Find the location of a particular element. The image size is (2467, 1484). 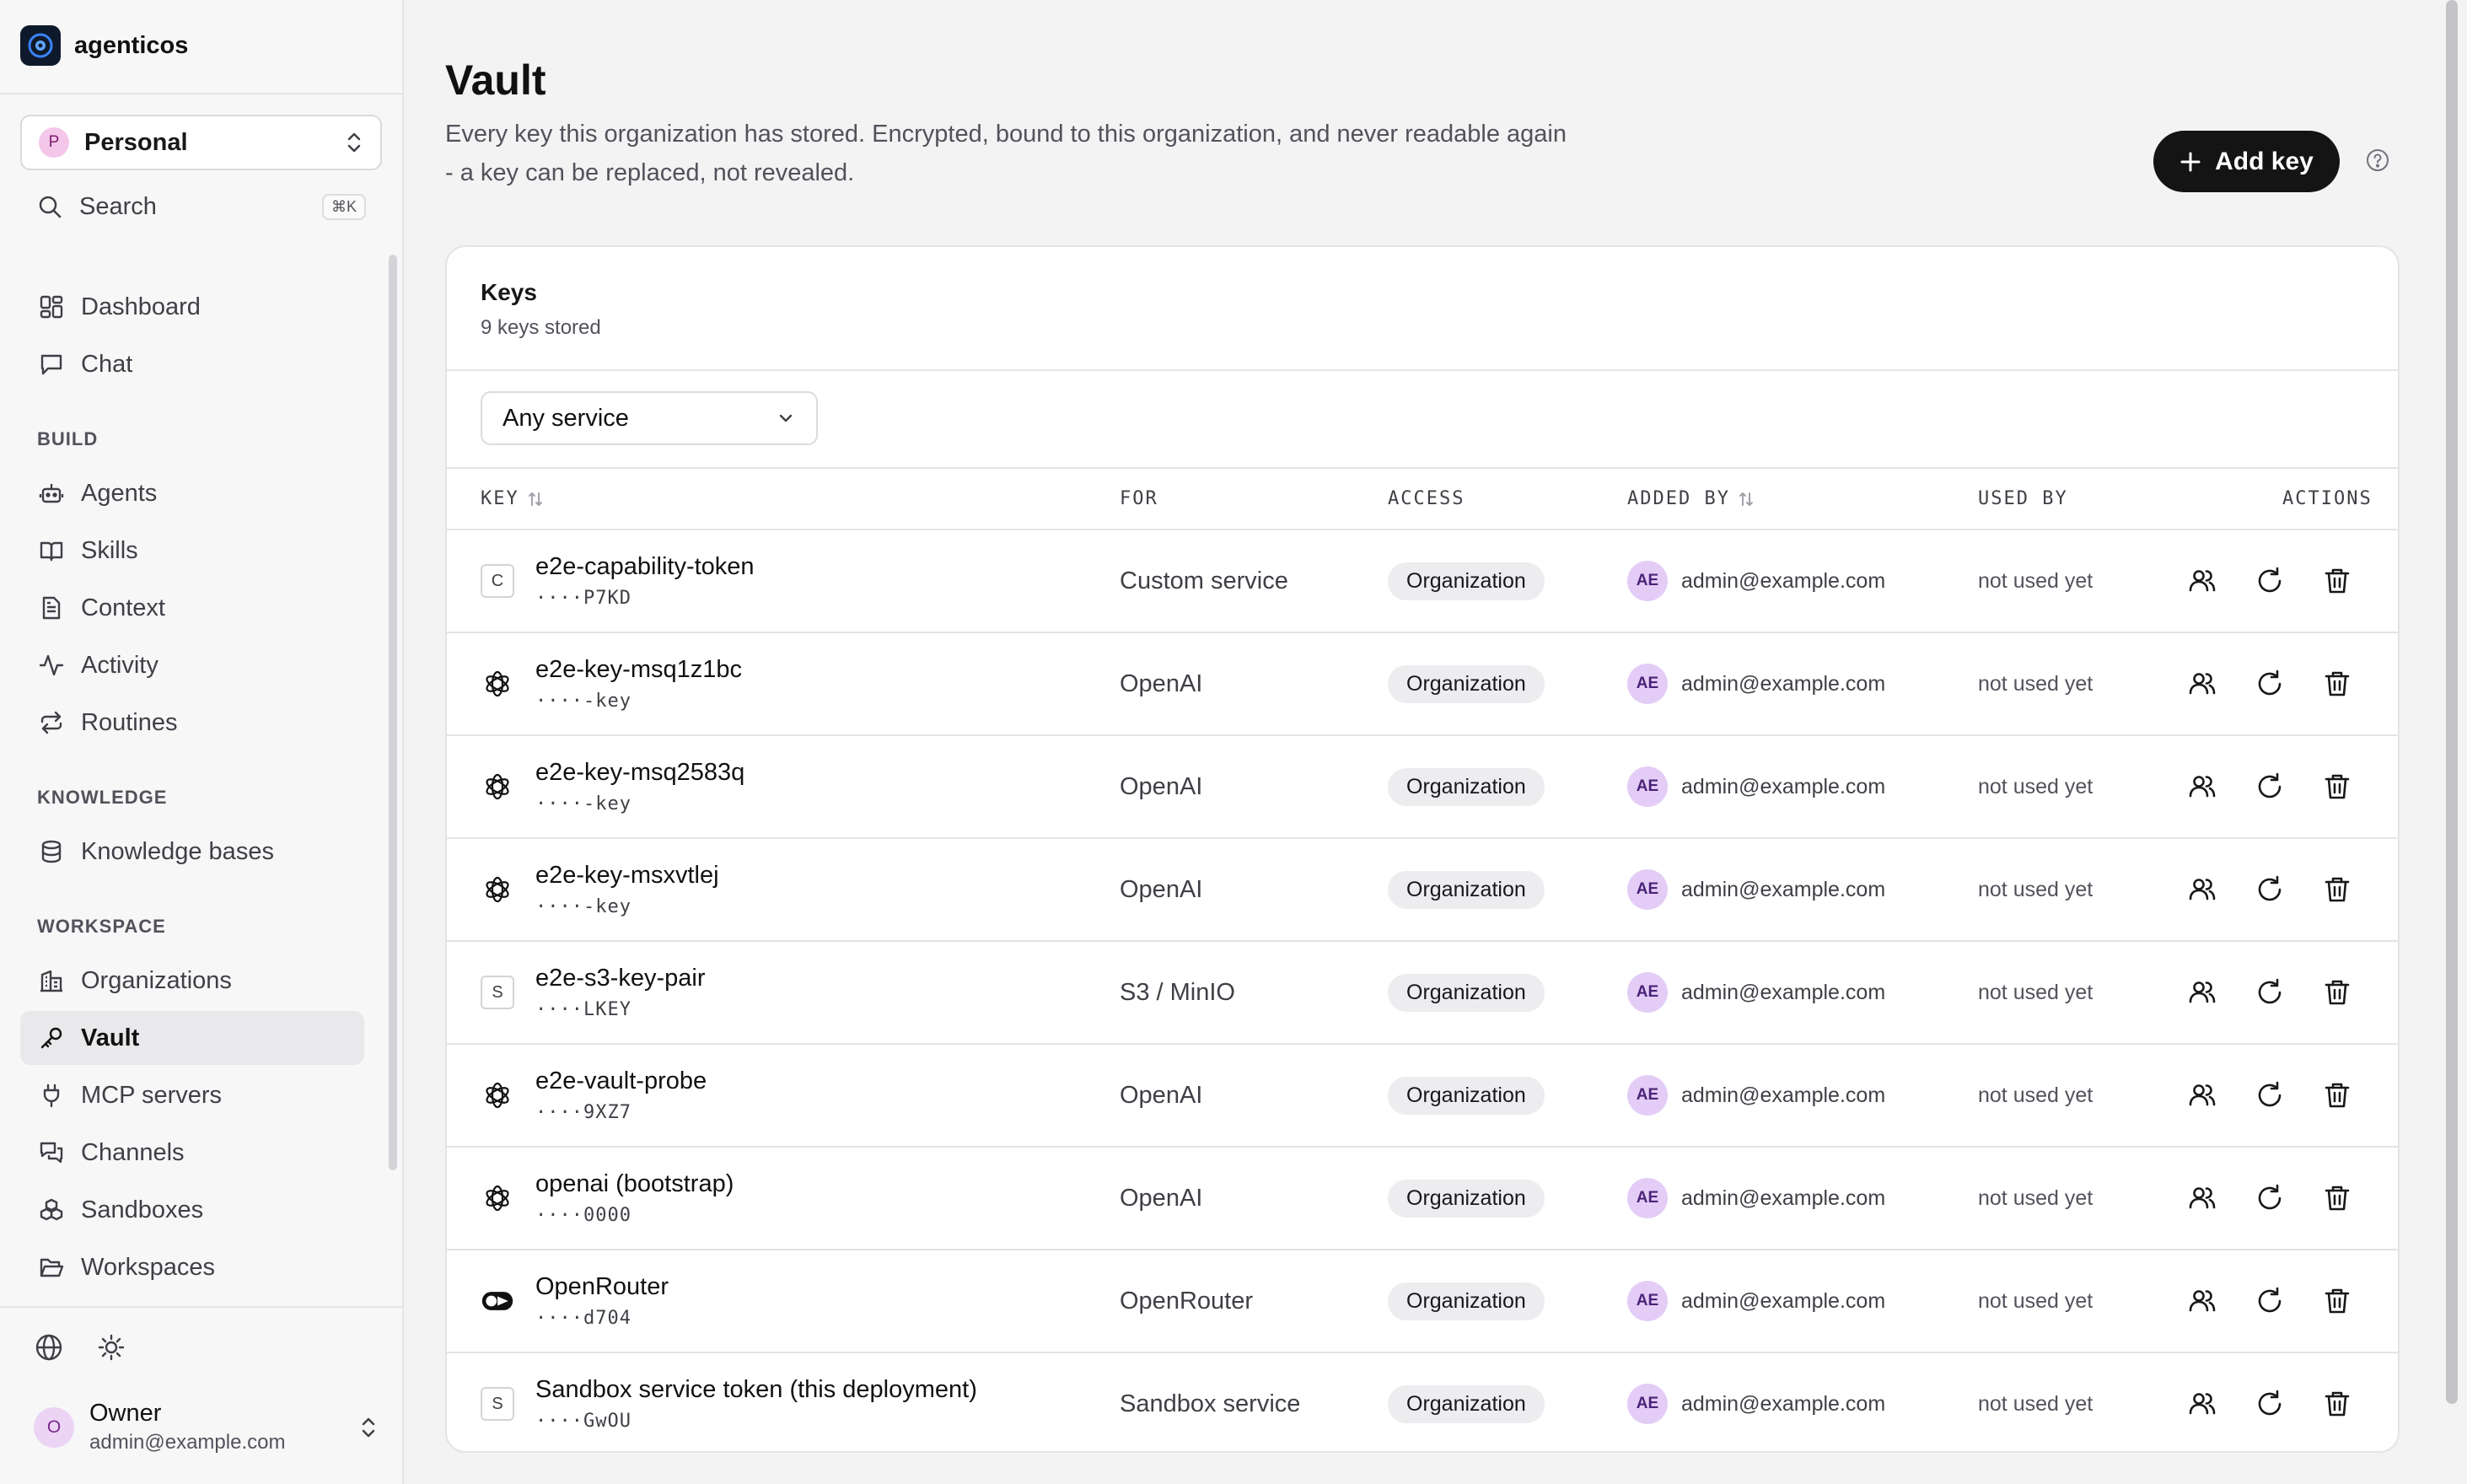

sidebar-item-activity: Activity is located at coordinates (192, 665).